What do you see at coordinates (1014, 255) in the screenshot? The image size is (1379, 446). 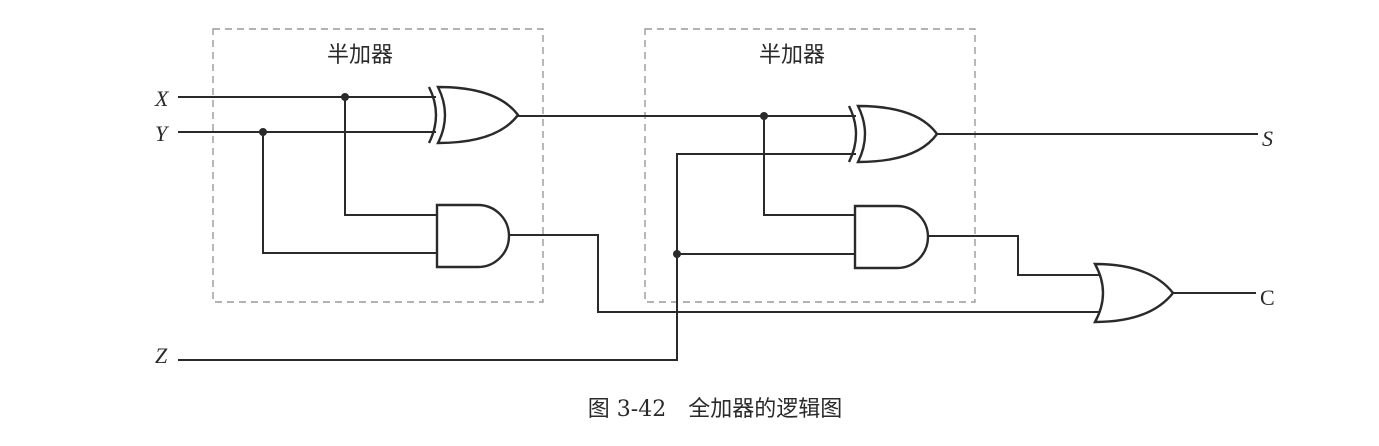 I see `wire-and2-out` at bounding box center [1014, 255].